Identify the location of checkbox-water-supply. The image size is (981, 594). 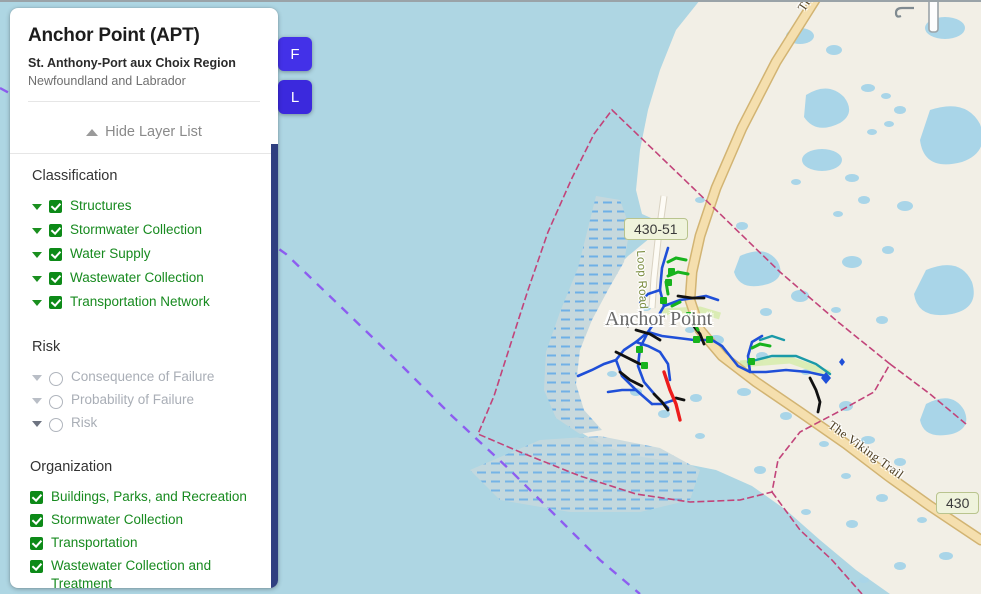
(55, 254).